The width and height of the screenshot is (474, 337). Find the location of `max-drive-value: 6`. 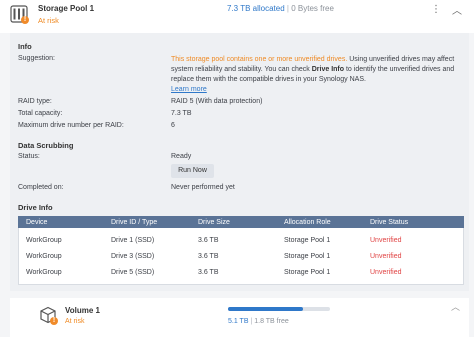

max-drive-value: 6 is located at coordinates (173, 125).